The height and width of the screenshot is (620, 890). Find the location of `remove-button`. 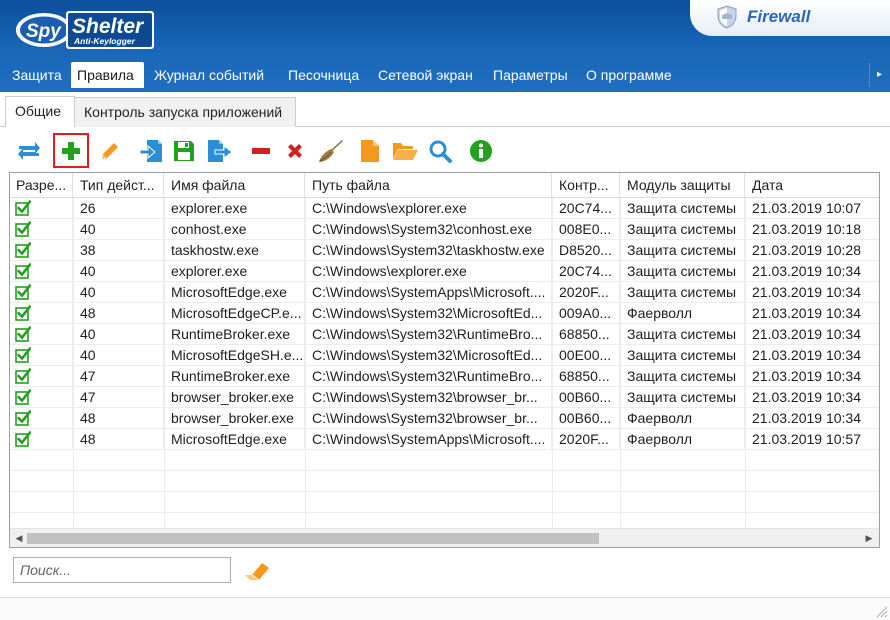

remove-button is located at coordinates (261, 151).